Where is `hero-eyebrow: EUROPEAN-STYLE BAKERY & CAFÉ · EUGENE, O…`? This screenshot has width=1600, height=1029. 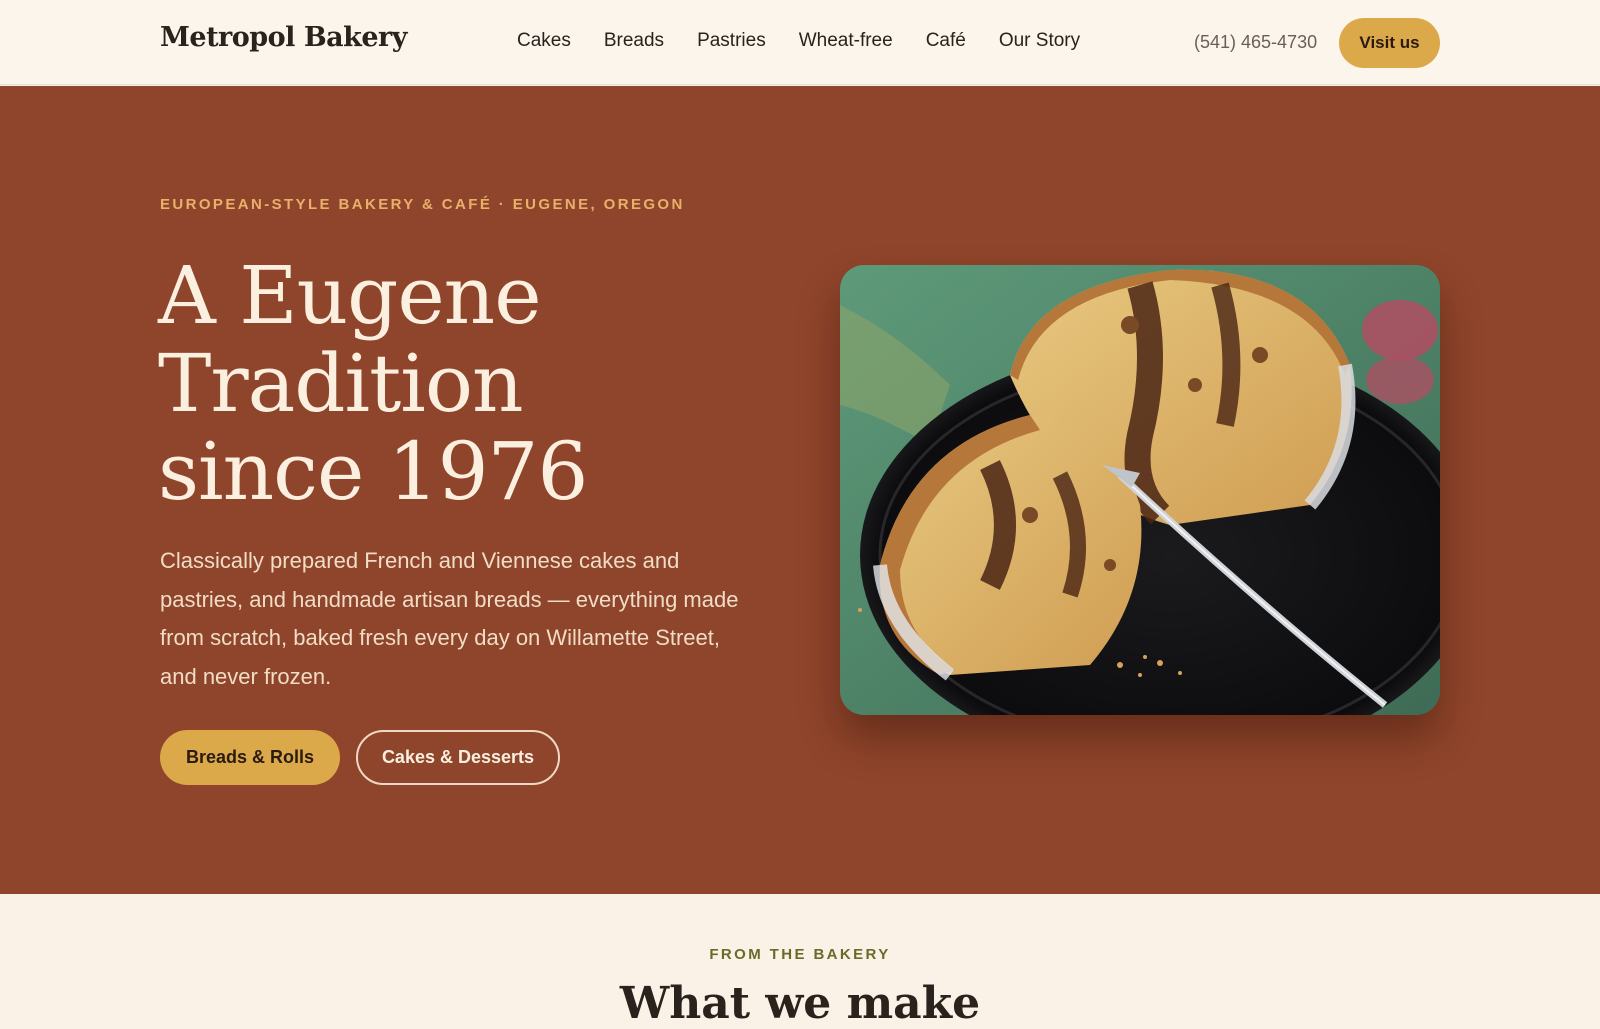
hero-eyebrow: EUROPEAN-STYLE BAKERY & CAFÉ · EUGENE, O… is located at coordinates (422, 204).